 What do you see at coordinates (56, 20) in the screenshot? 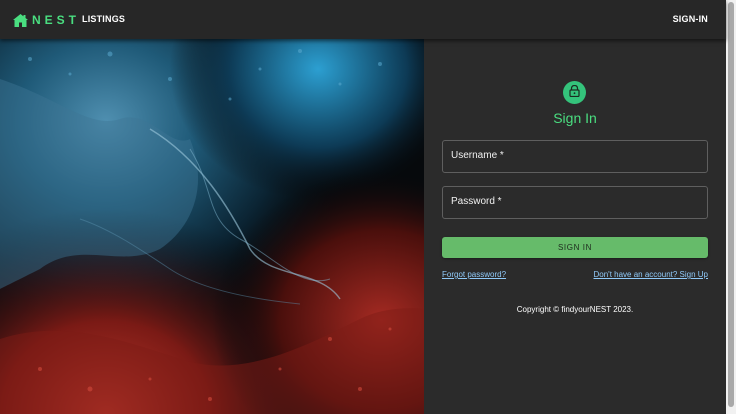
I see `logo-text: NEST` at bounding box center [56, 20].